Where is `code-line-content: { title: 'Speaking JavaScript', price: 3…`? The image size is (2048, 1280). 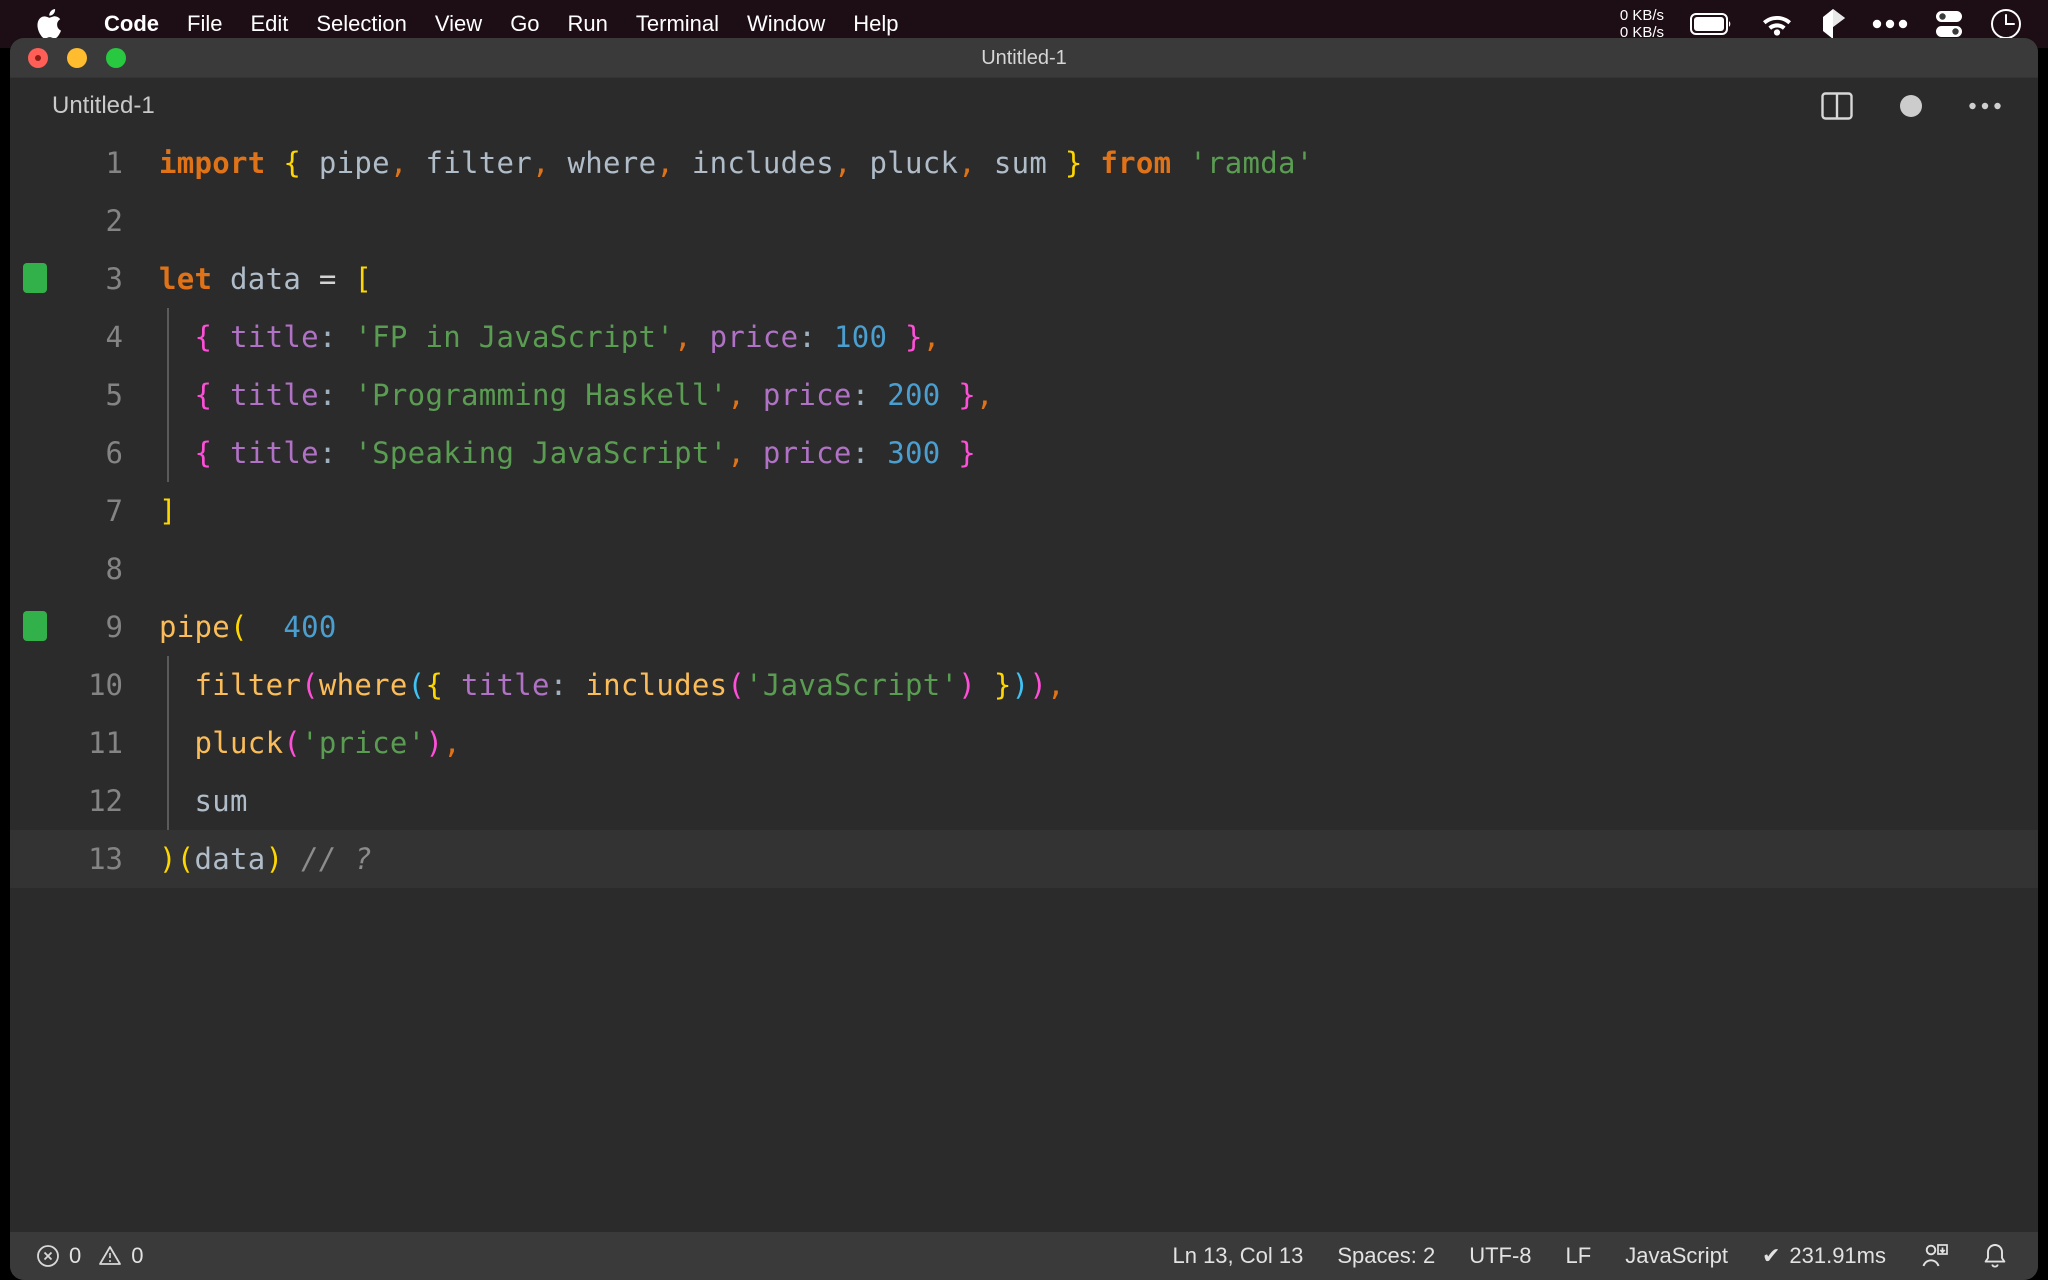 code-line-content: { title: 'Speaking JavaScript', price: 3… is located at coordinates (585, 453).